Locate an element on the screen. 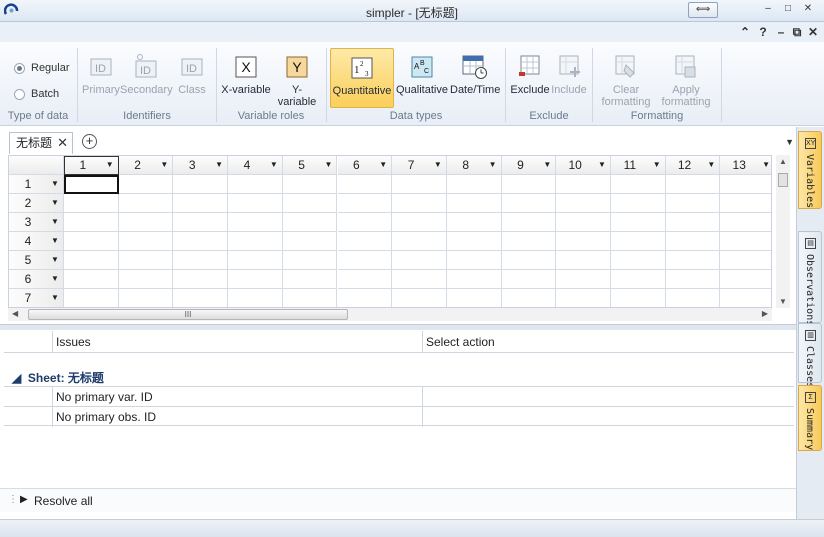  column-header: 7 ▼ is located at coordinates (419, 165).